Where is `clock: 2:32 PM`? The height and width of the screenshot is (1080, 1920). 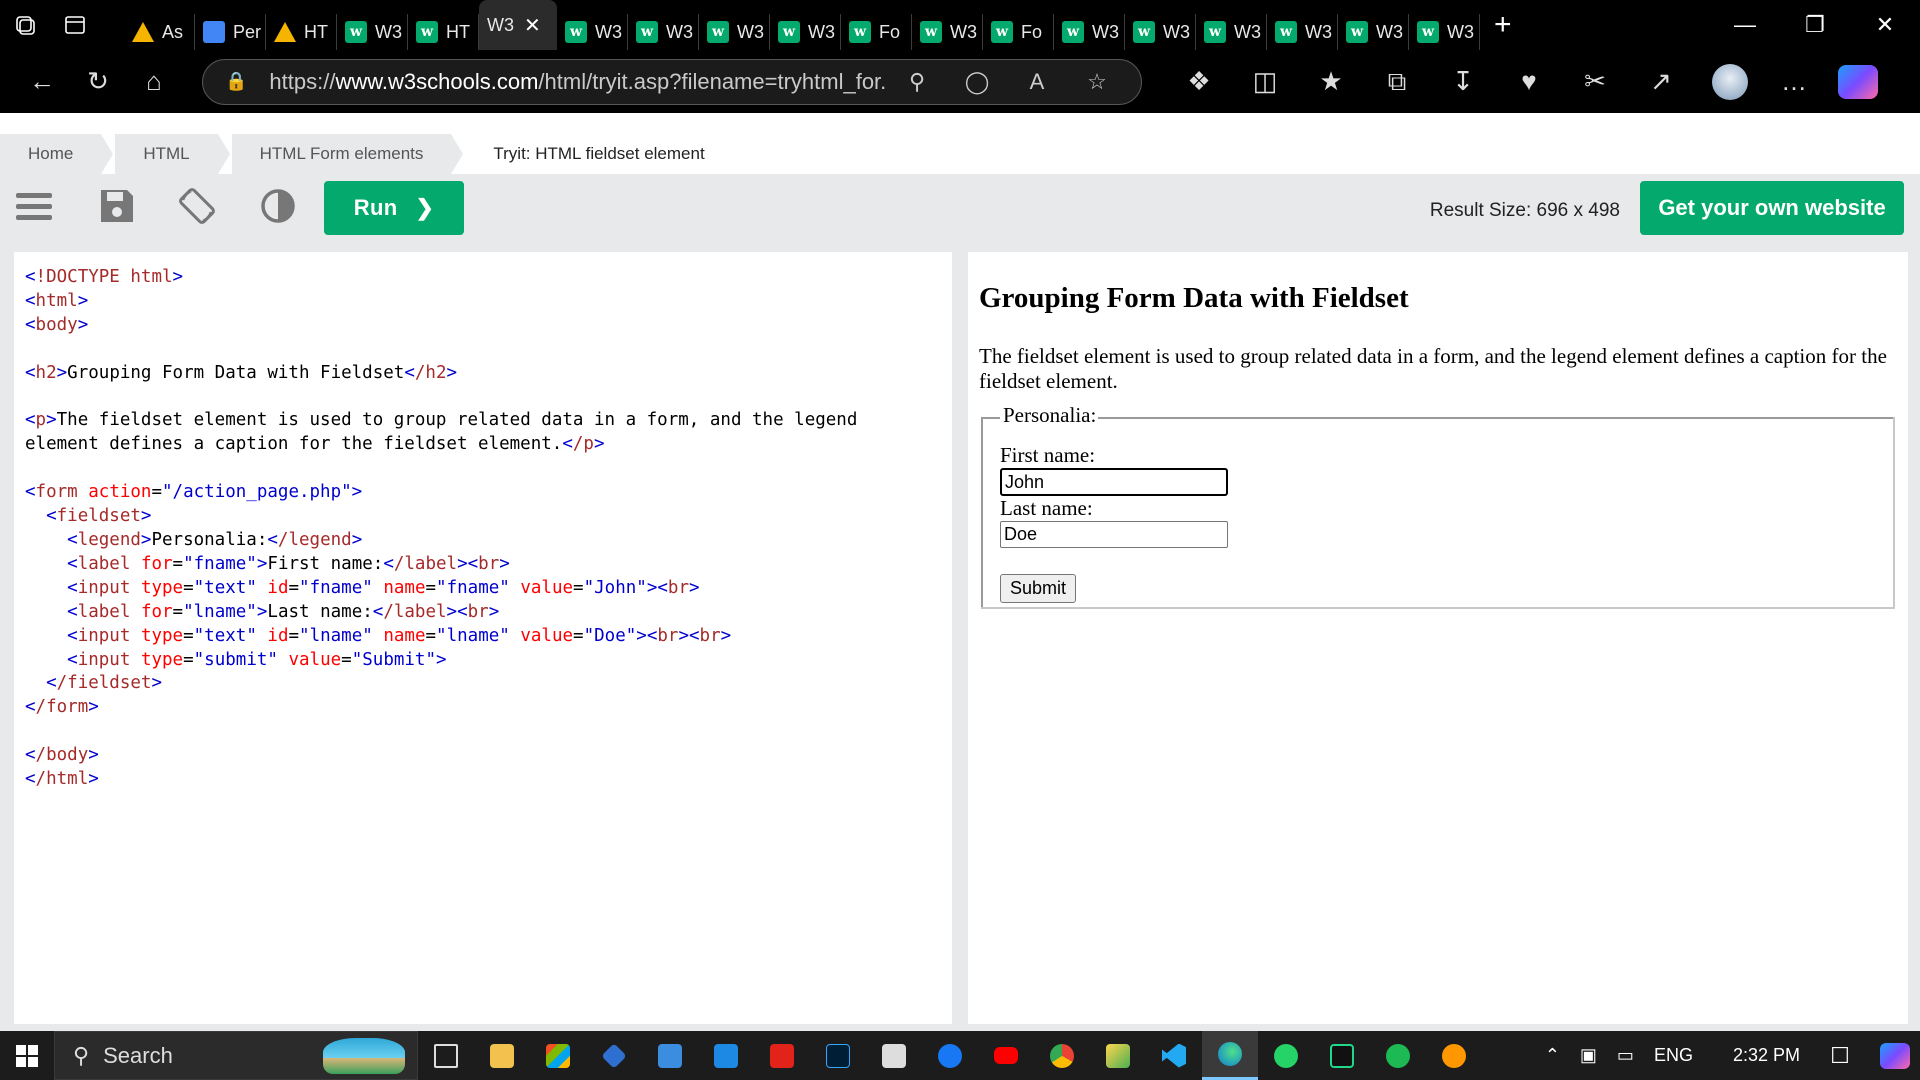
clock: 2:32 PM is located at coordinates (1756, 1055).